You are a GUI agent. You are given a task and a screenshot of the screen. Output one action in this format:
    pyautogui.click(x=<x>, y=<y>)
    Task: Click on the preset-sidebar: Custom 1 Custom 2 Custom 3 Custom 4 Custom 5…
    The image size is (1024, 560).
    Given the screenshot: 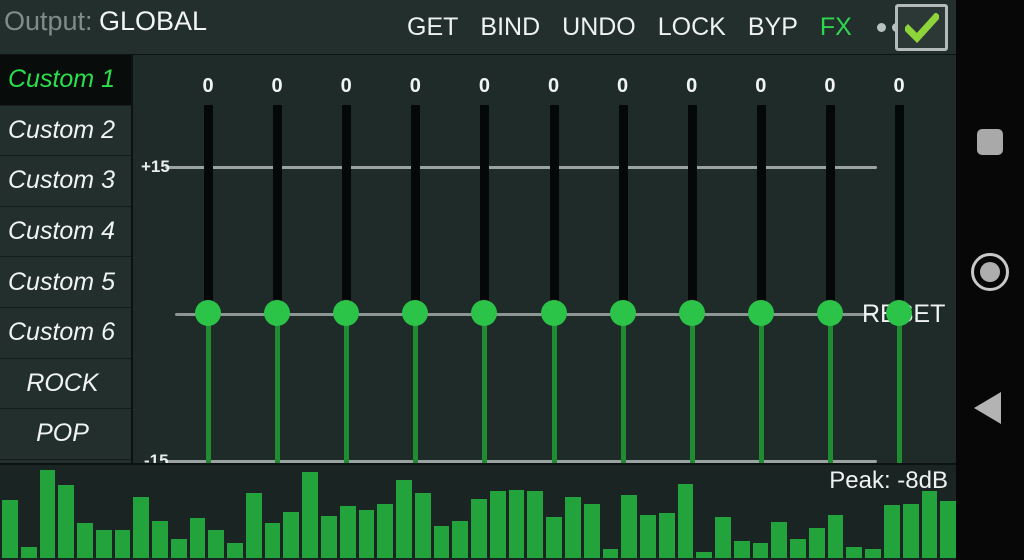 What is the action you would take?
    pyautogui.click(x=66, y=259)
    